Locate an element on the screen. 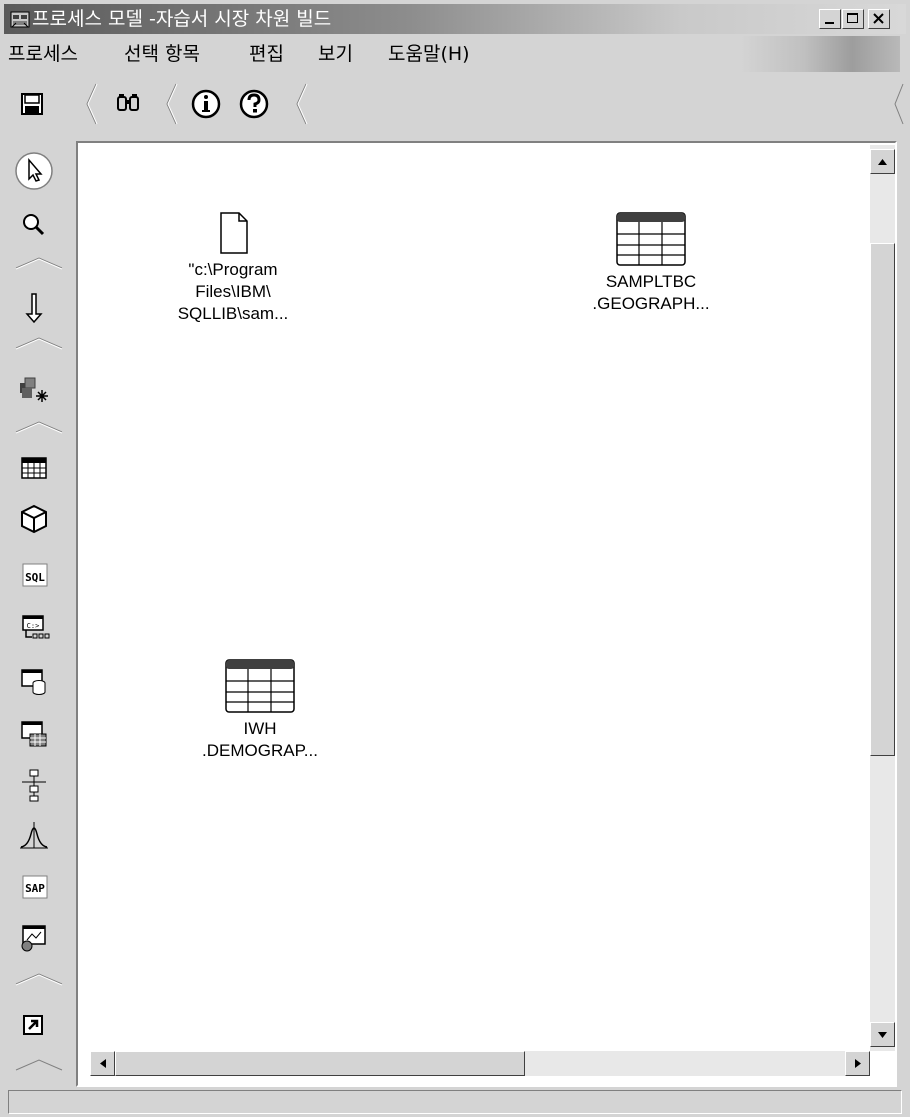  command-prompt-icon: C:> is located at coordinates (36, 627).